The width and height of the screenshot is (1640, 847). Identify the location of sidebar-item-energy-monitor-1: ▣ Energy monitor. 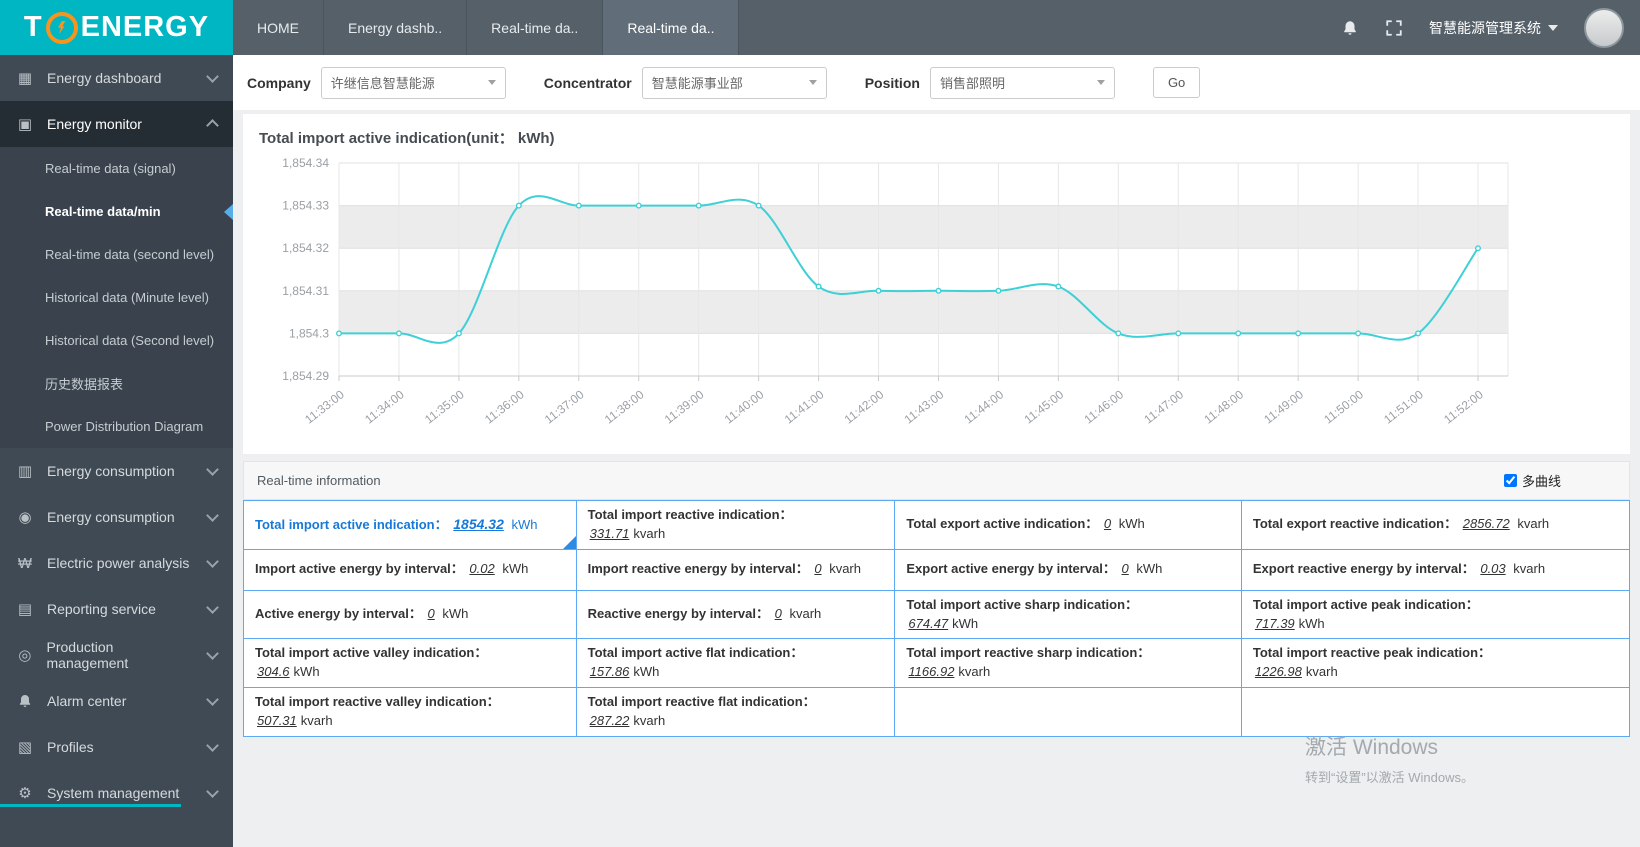
(116, 124).